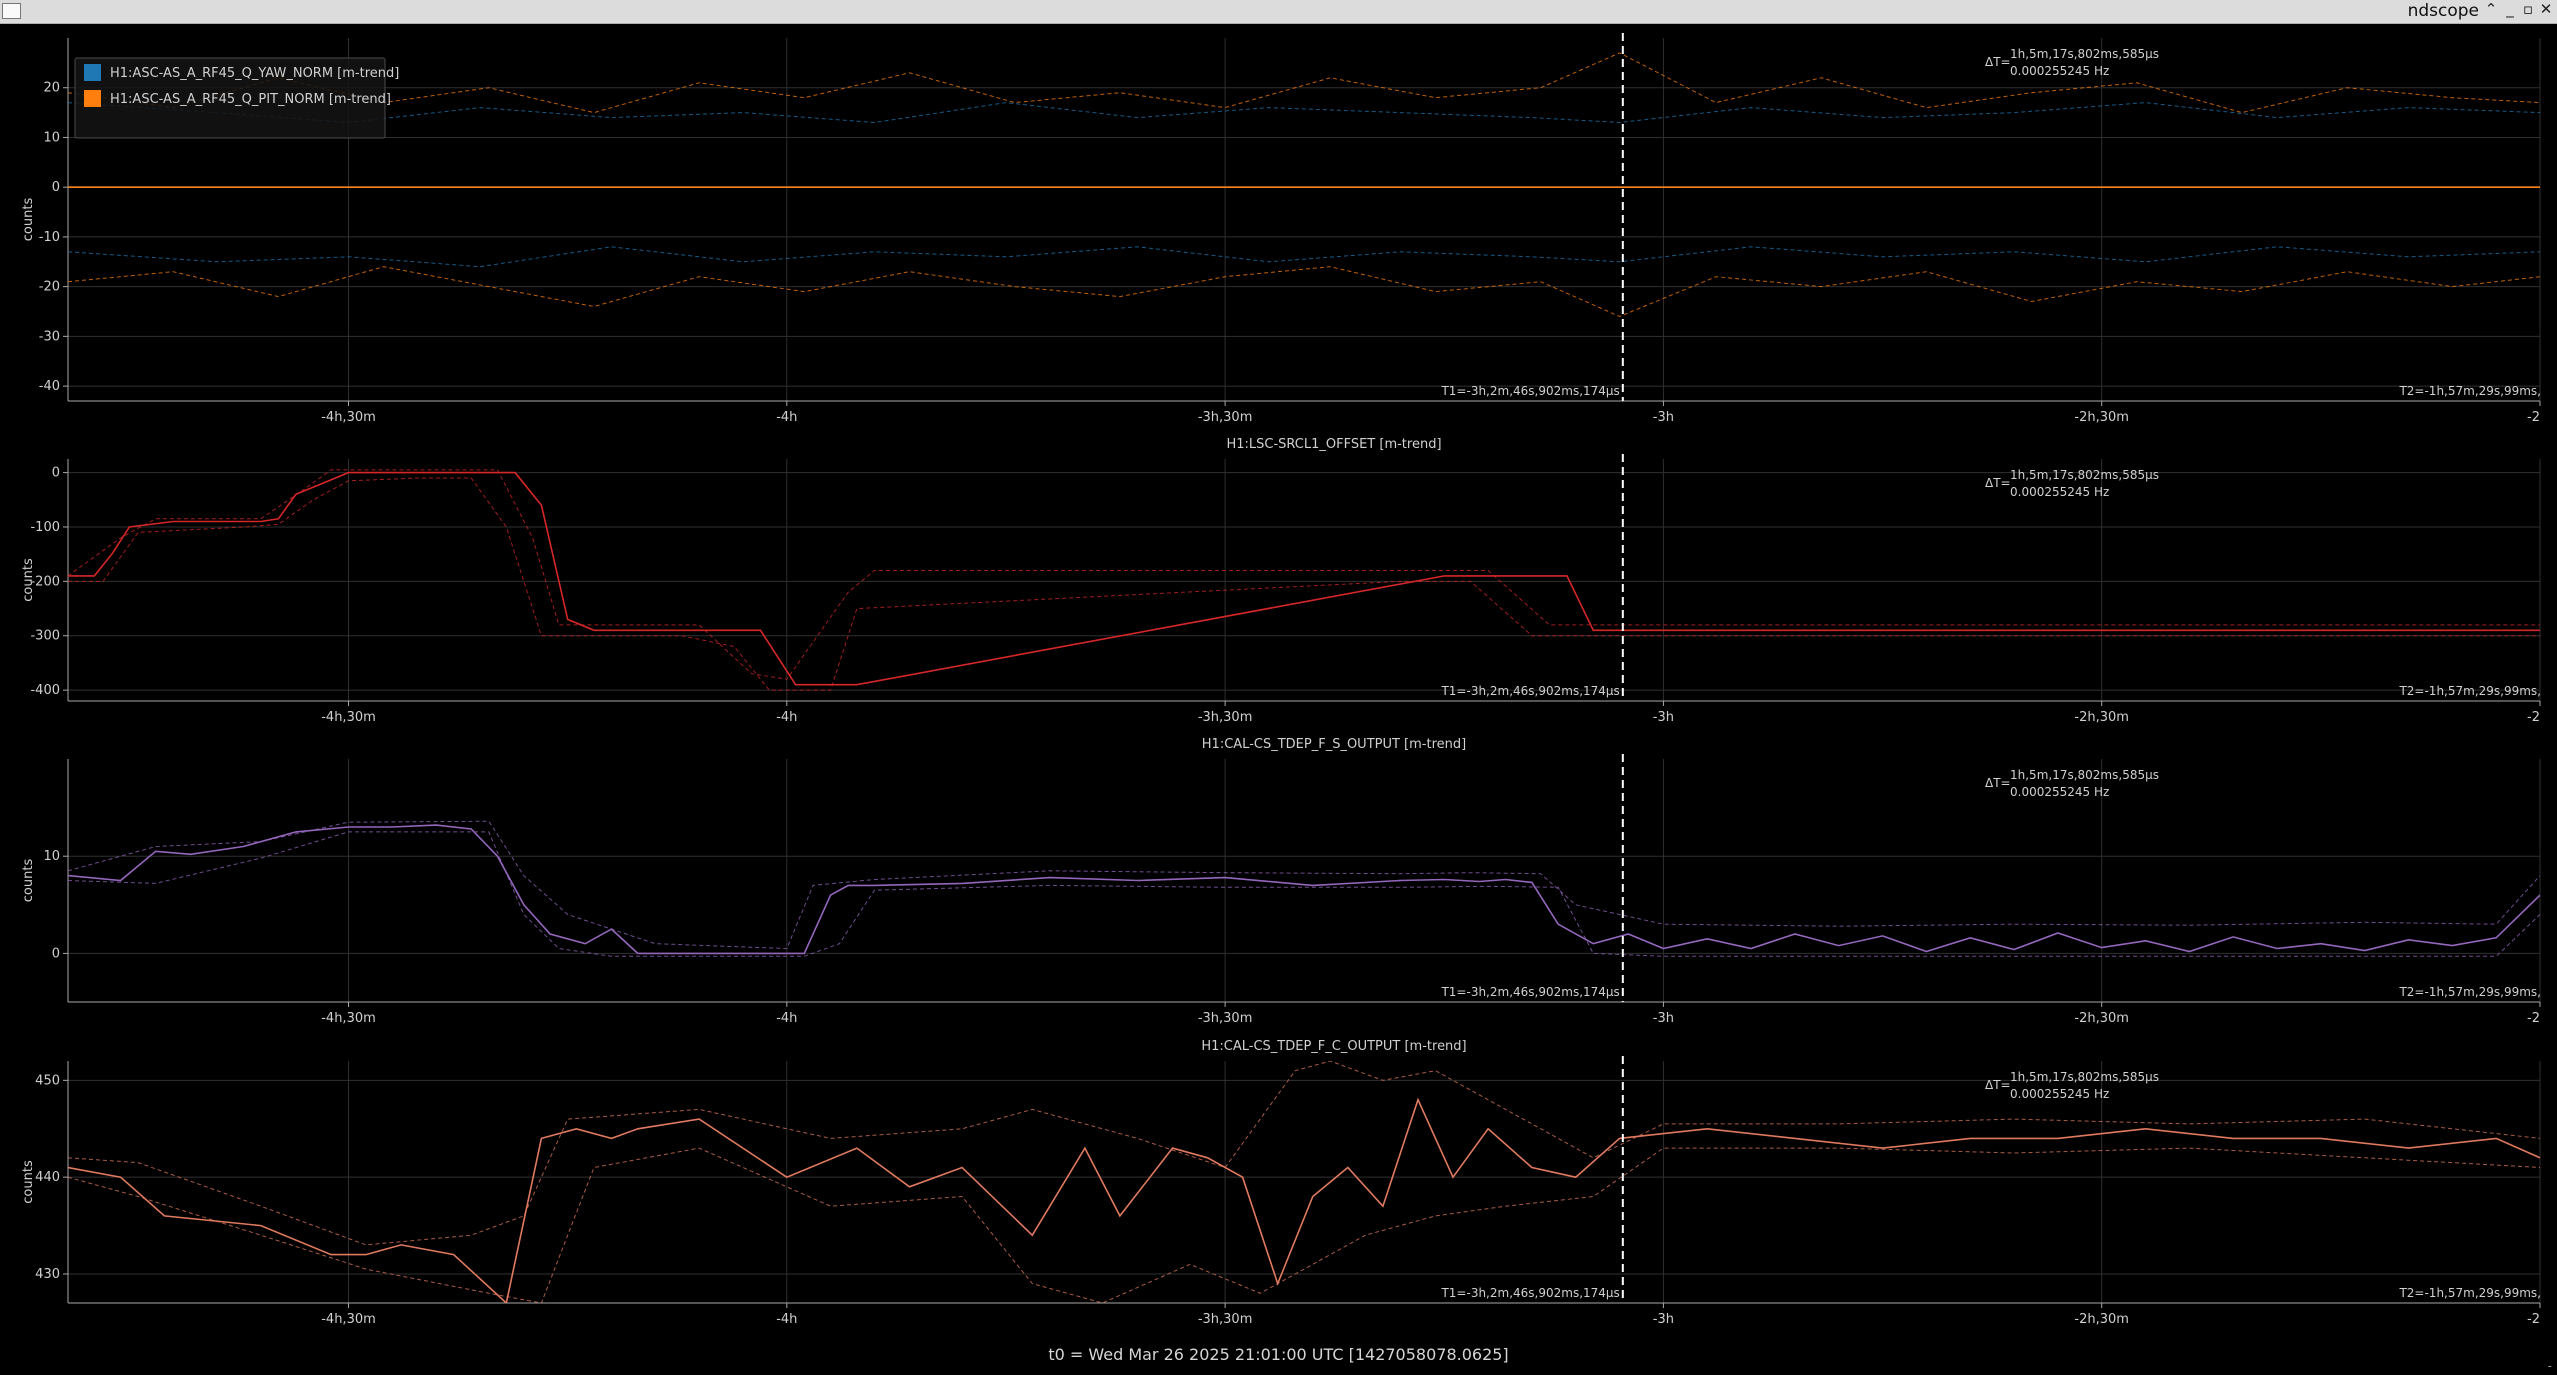 Image resolution: width=2557 pixels, height=1375 pixels. What do you see at coordinates (2550, 1366) in the screenshot?
I see `size-grip: -` at bounding box center [2550, 1366].